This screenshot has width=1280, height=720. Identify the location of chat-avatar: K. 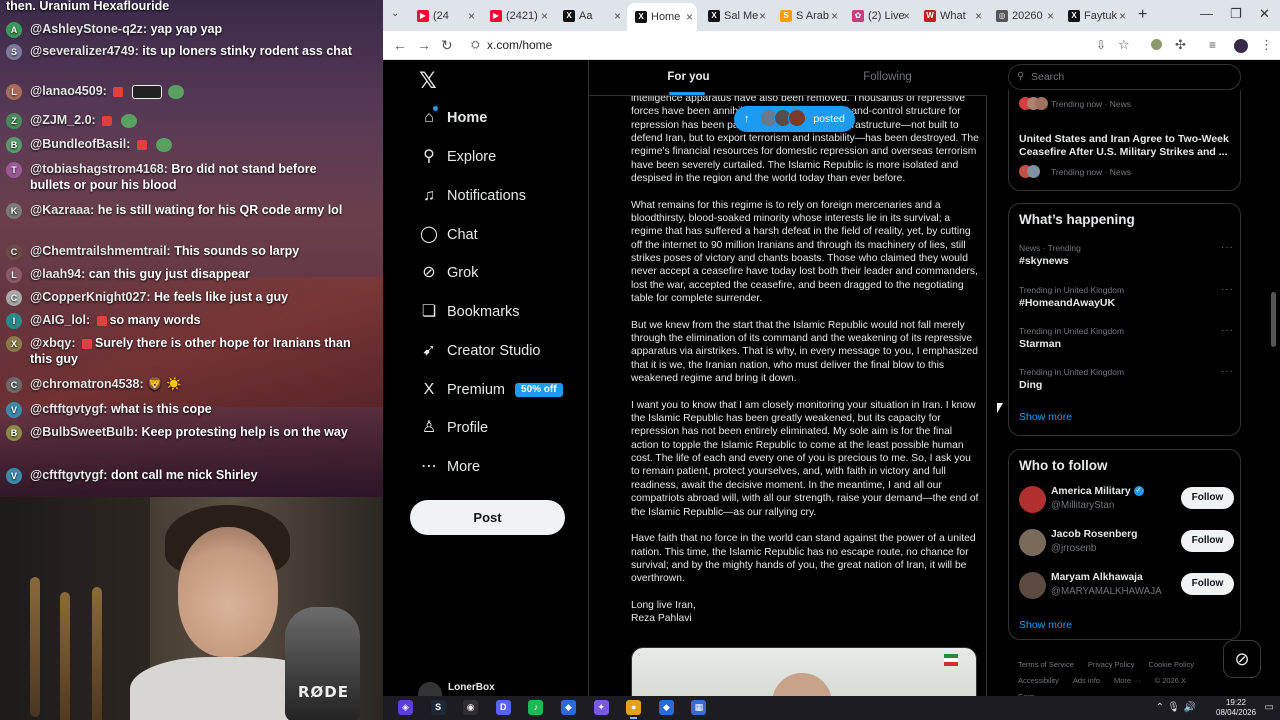
(14, 211).